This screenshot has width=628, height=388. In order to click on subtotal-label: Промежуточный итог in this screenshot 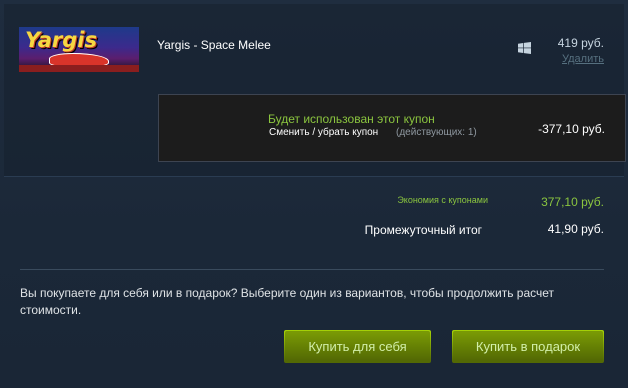, I will do `click(423, 230)`.